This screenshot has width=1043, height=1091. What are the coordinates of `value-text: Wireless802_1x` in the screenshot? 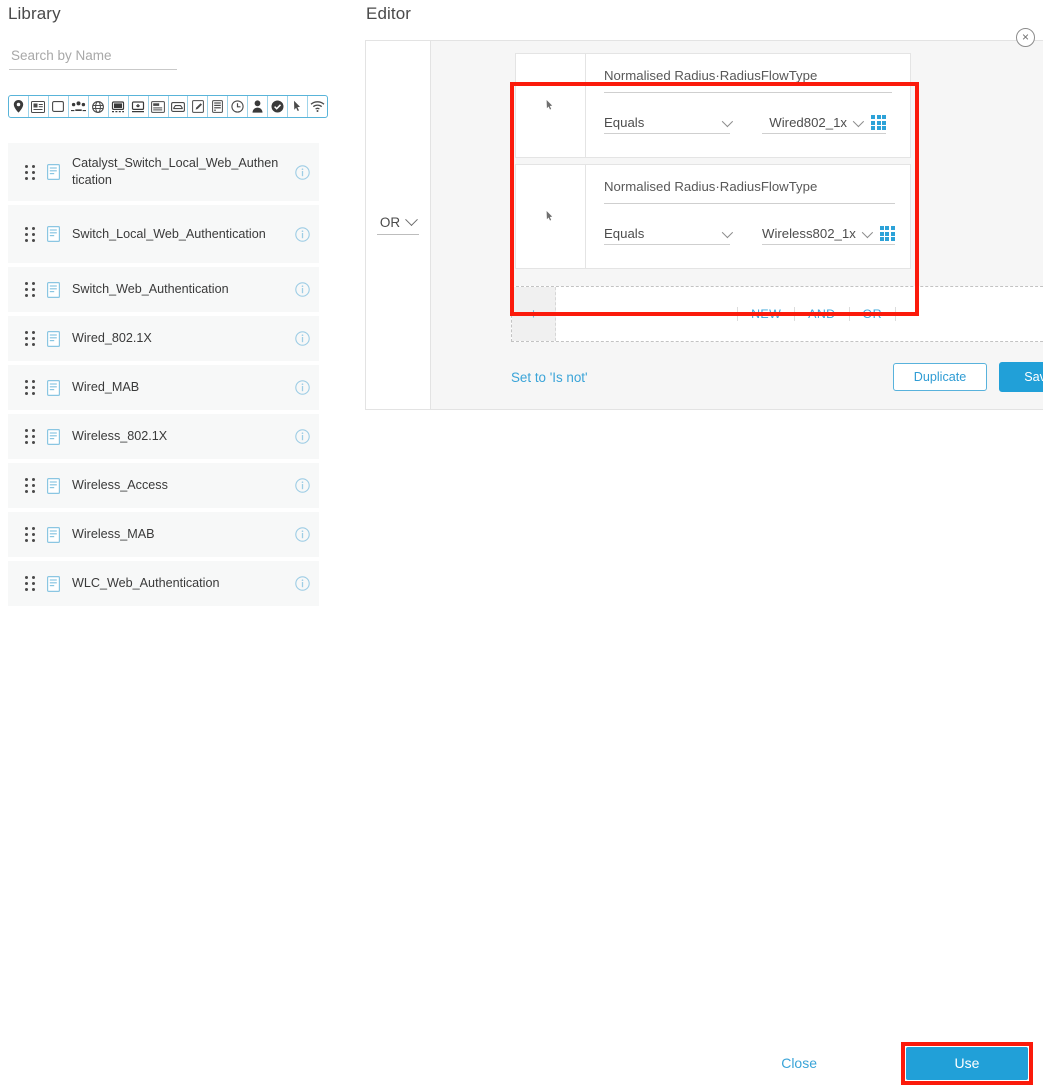 It's located at (809, 233).